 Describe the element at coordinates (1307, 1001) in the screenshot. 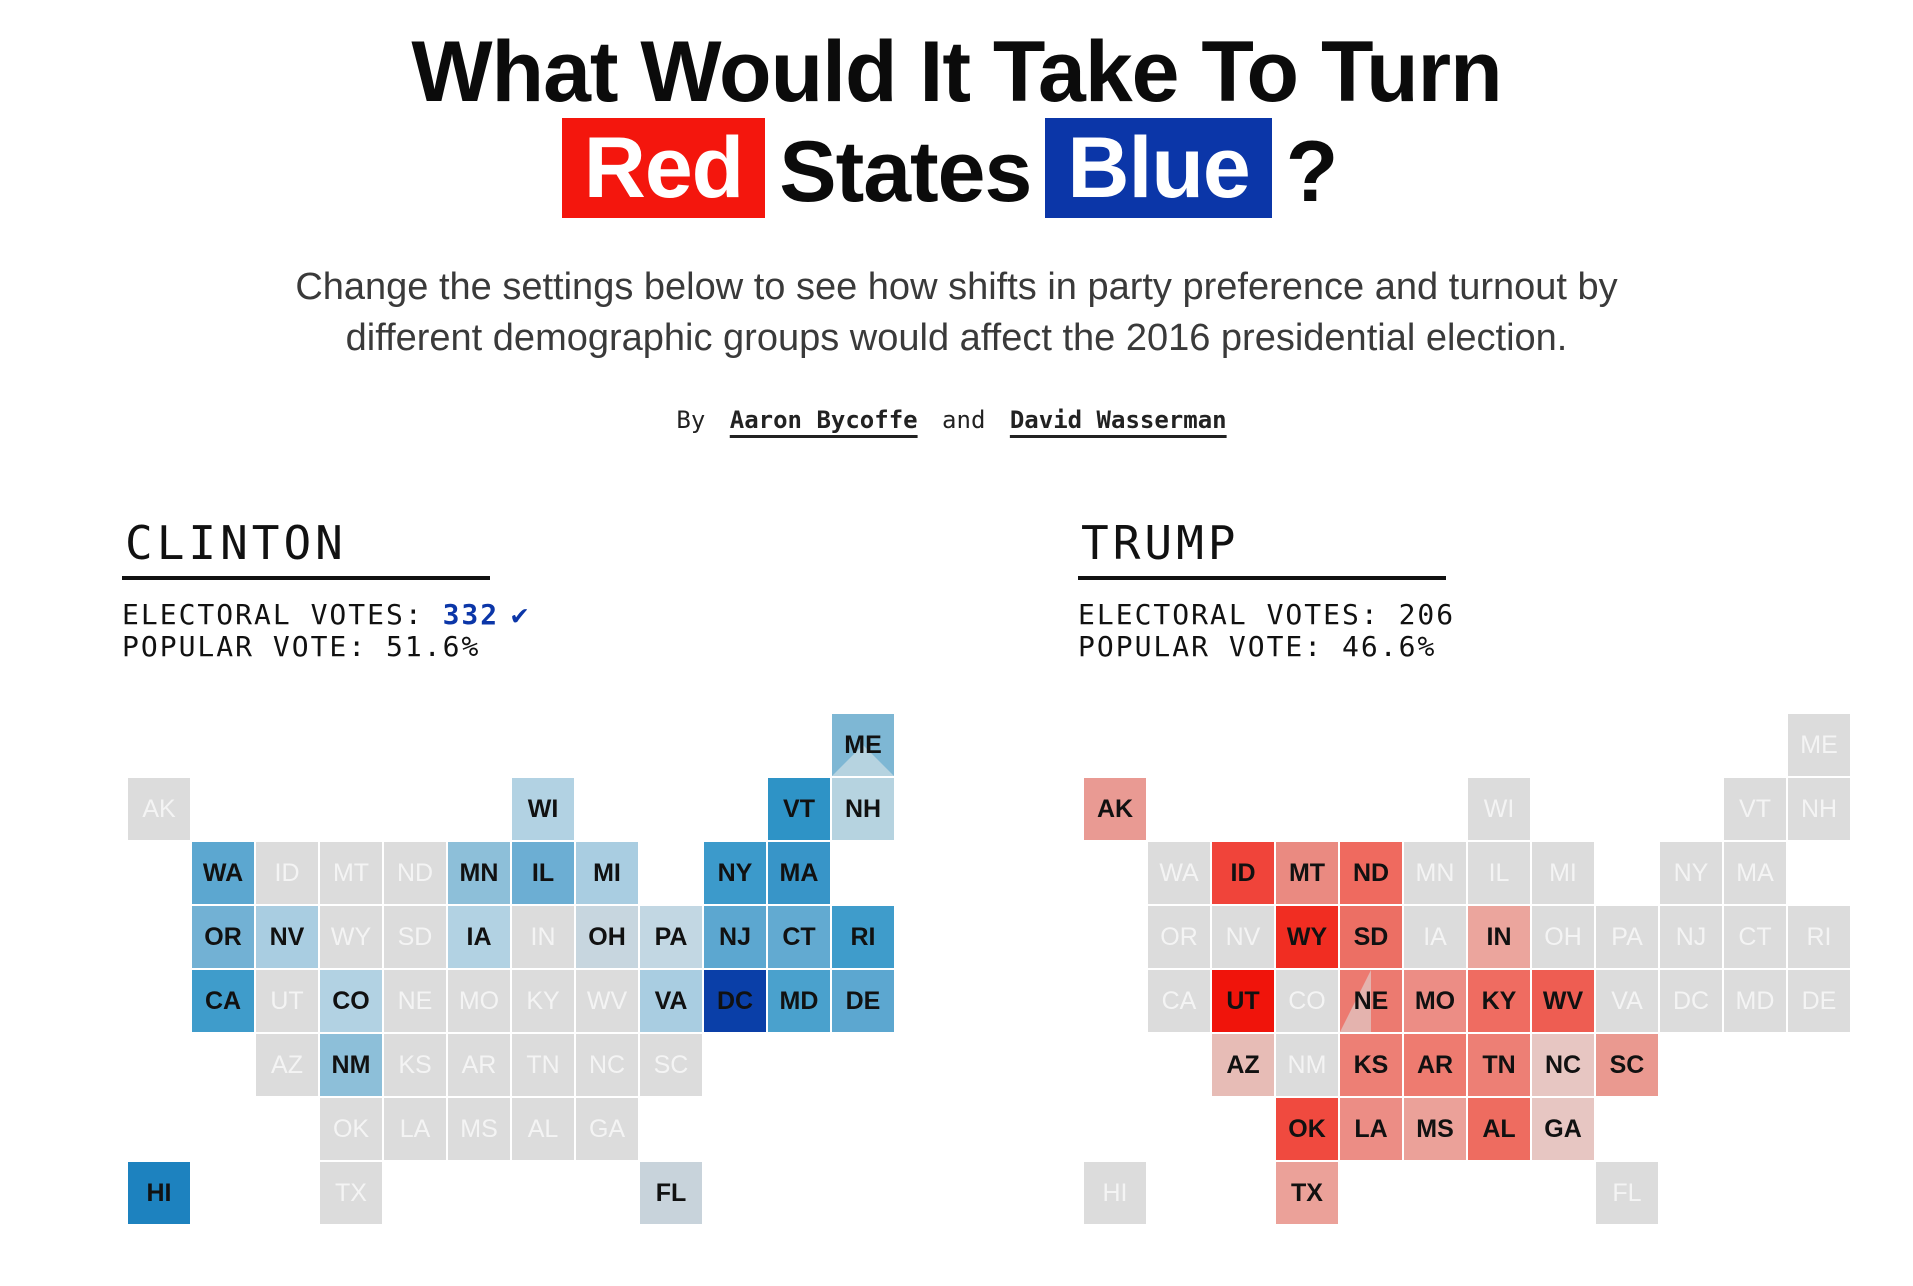

I see `trump-tile-co: CO` at that location.